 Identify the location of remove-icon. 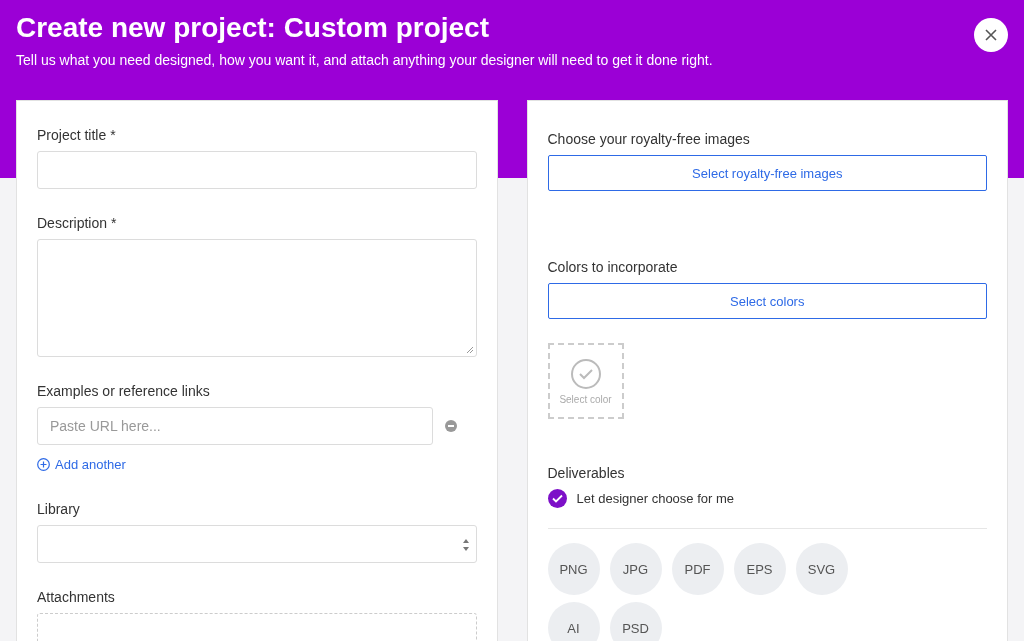
(450, 426).